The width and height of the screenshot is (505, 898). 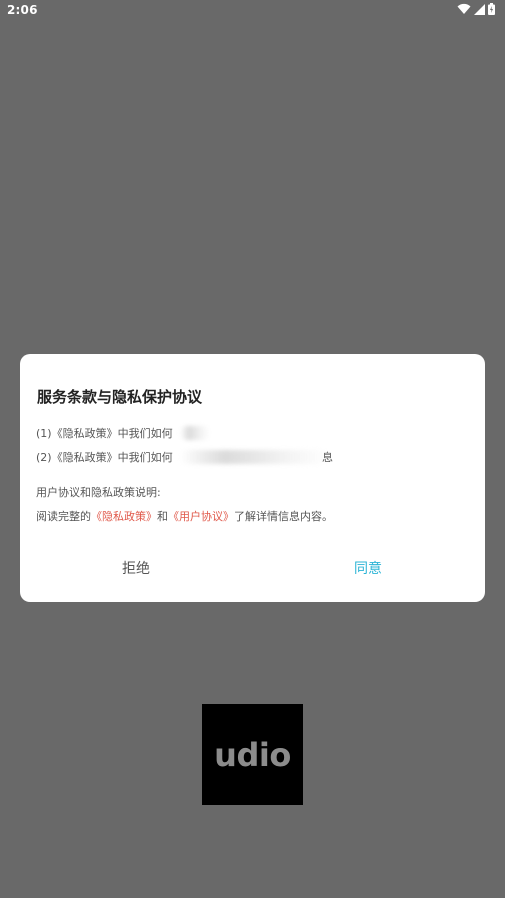 I want to click on note-suffix: 了解详情信息内容。, so click(x=283, y=516).